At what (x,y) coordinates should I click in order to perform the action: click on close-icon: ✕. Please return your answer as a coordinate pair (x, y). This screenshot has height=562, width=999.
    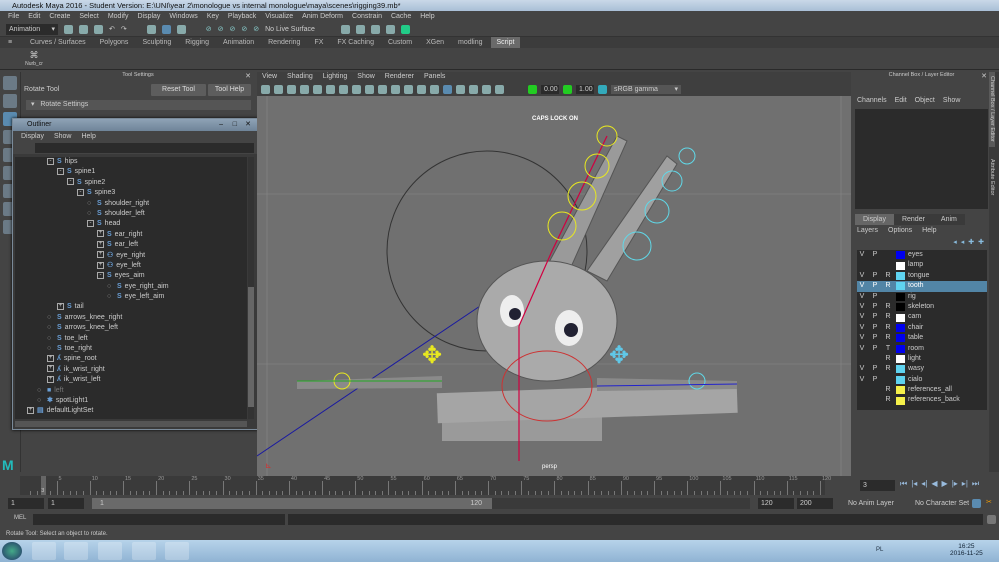
    Looking at the image, I should click on (248, 76).